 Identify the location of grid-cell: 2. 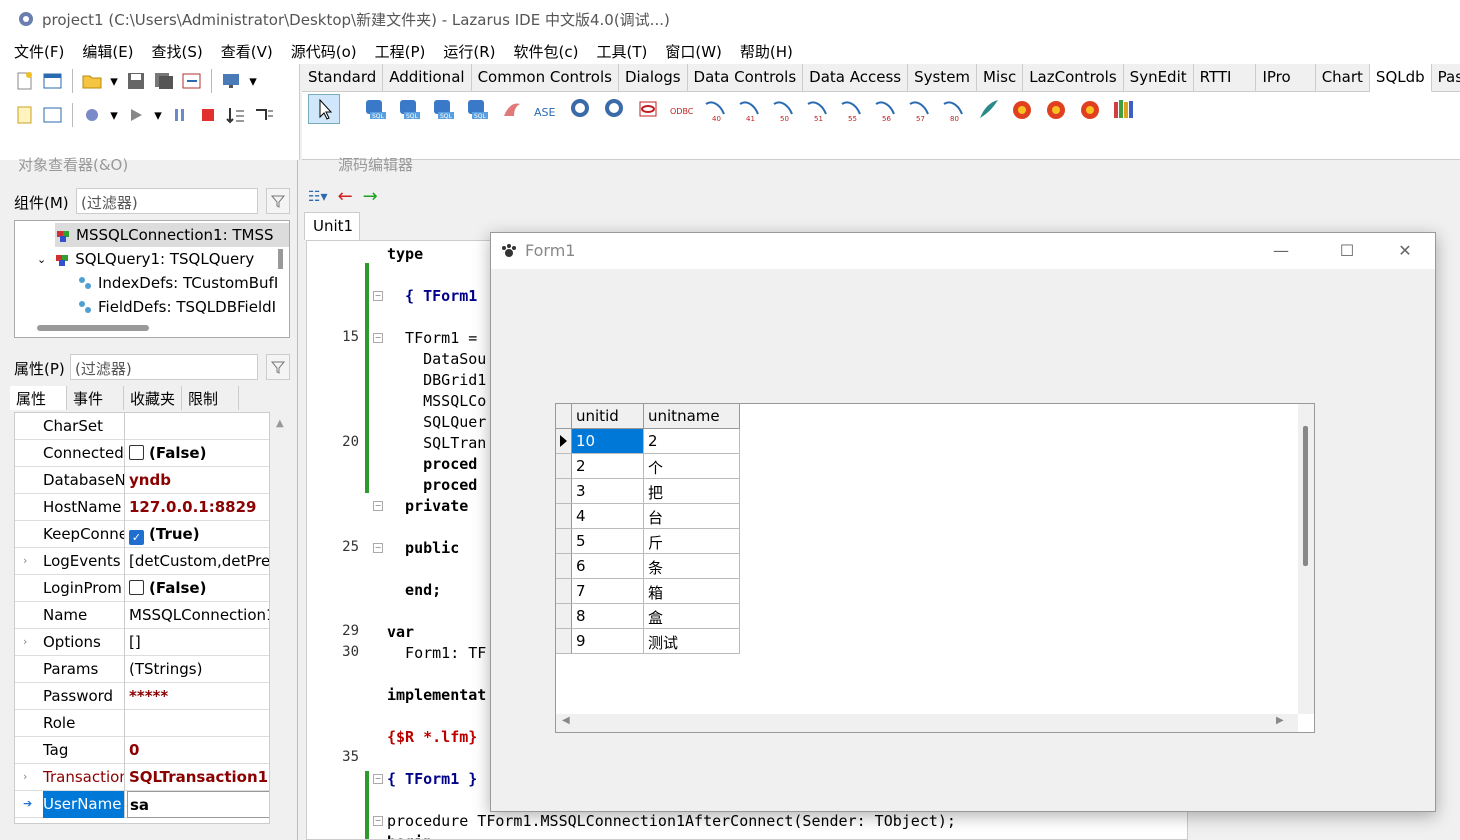
(692, 441).